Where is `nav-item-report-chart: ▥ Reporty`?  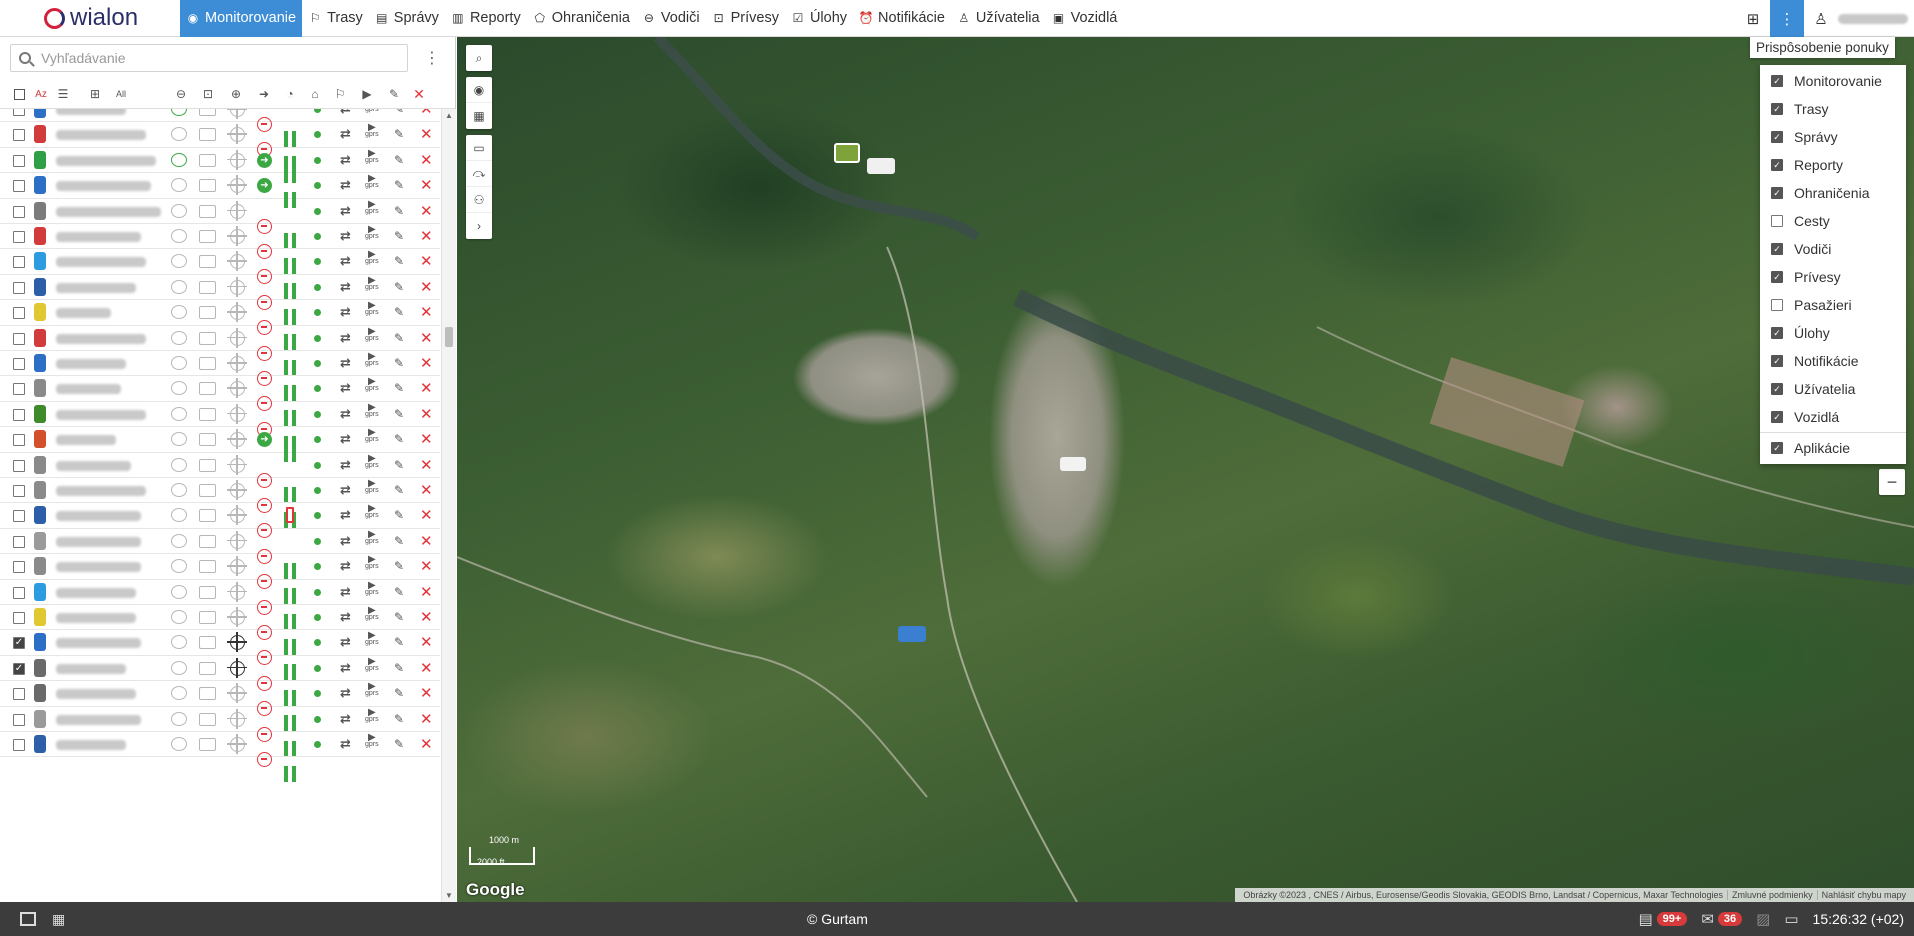 nav-item-report-chart: ▥ Reporty is located at coordinates (486, 18).